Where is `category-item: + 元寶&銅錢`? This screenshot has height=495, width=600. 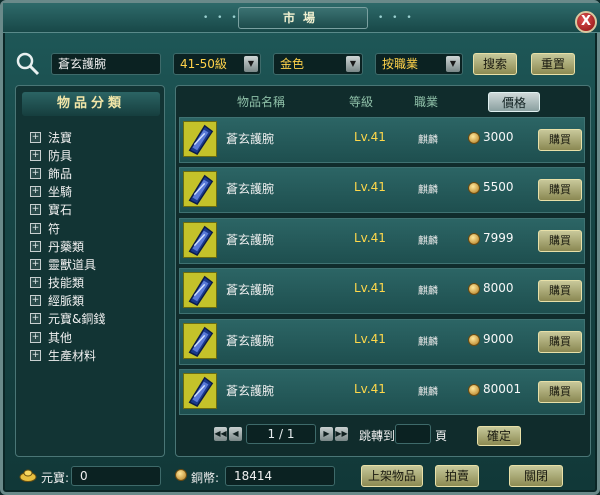
category-item: + 元寶&銅錢 is located at coordinates (67, 319).